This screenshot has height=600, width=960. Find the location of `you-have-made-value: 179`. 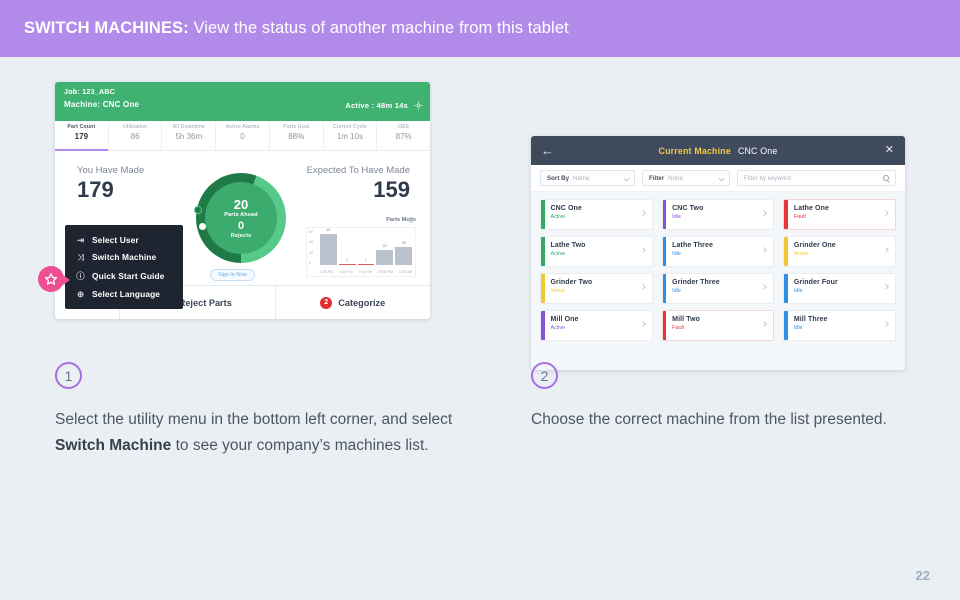

you-have-made-value: 179 is located at coordinates (95, 189).